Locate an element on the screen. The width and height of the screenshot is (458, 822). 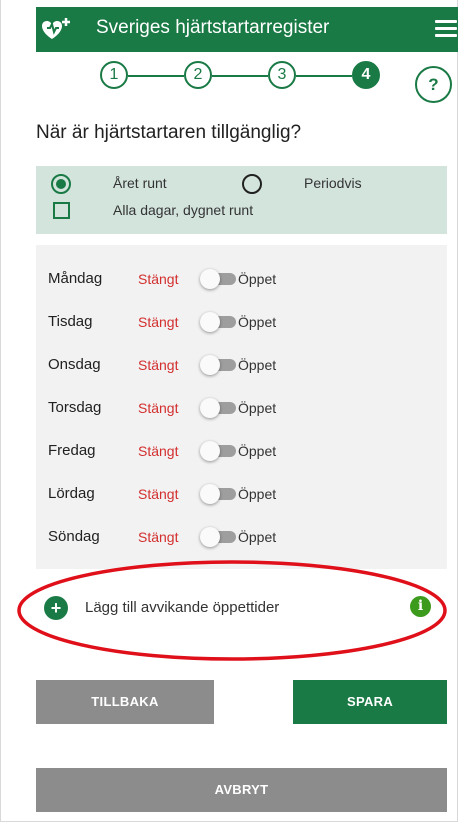
day-name: Söndag is located at coordinates (74, 536).